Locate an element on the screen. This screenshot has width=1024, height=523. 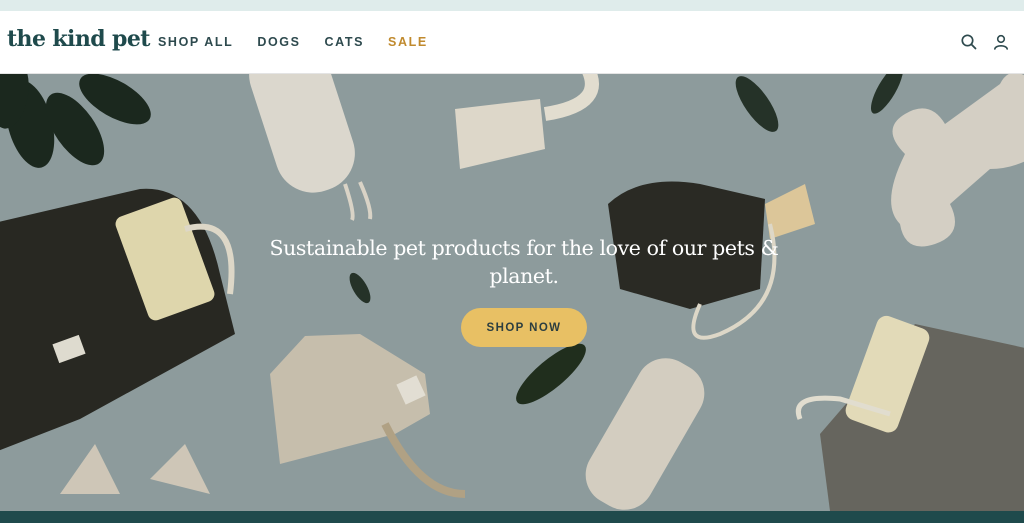
account-icon is located at coordinates (1001, 42).